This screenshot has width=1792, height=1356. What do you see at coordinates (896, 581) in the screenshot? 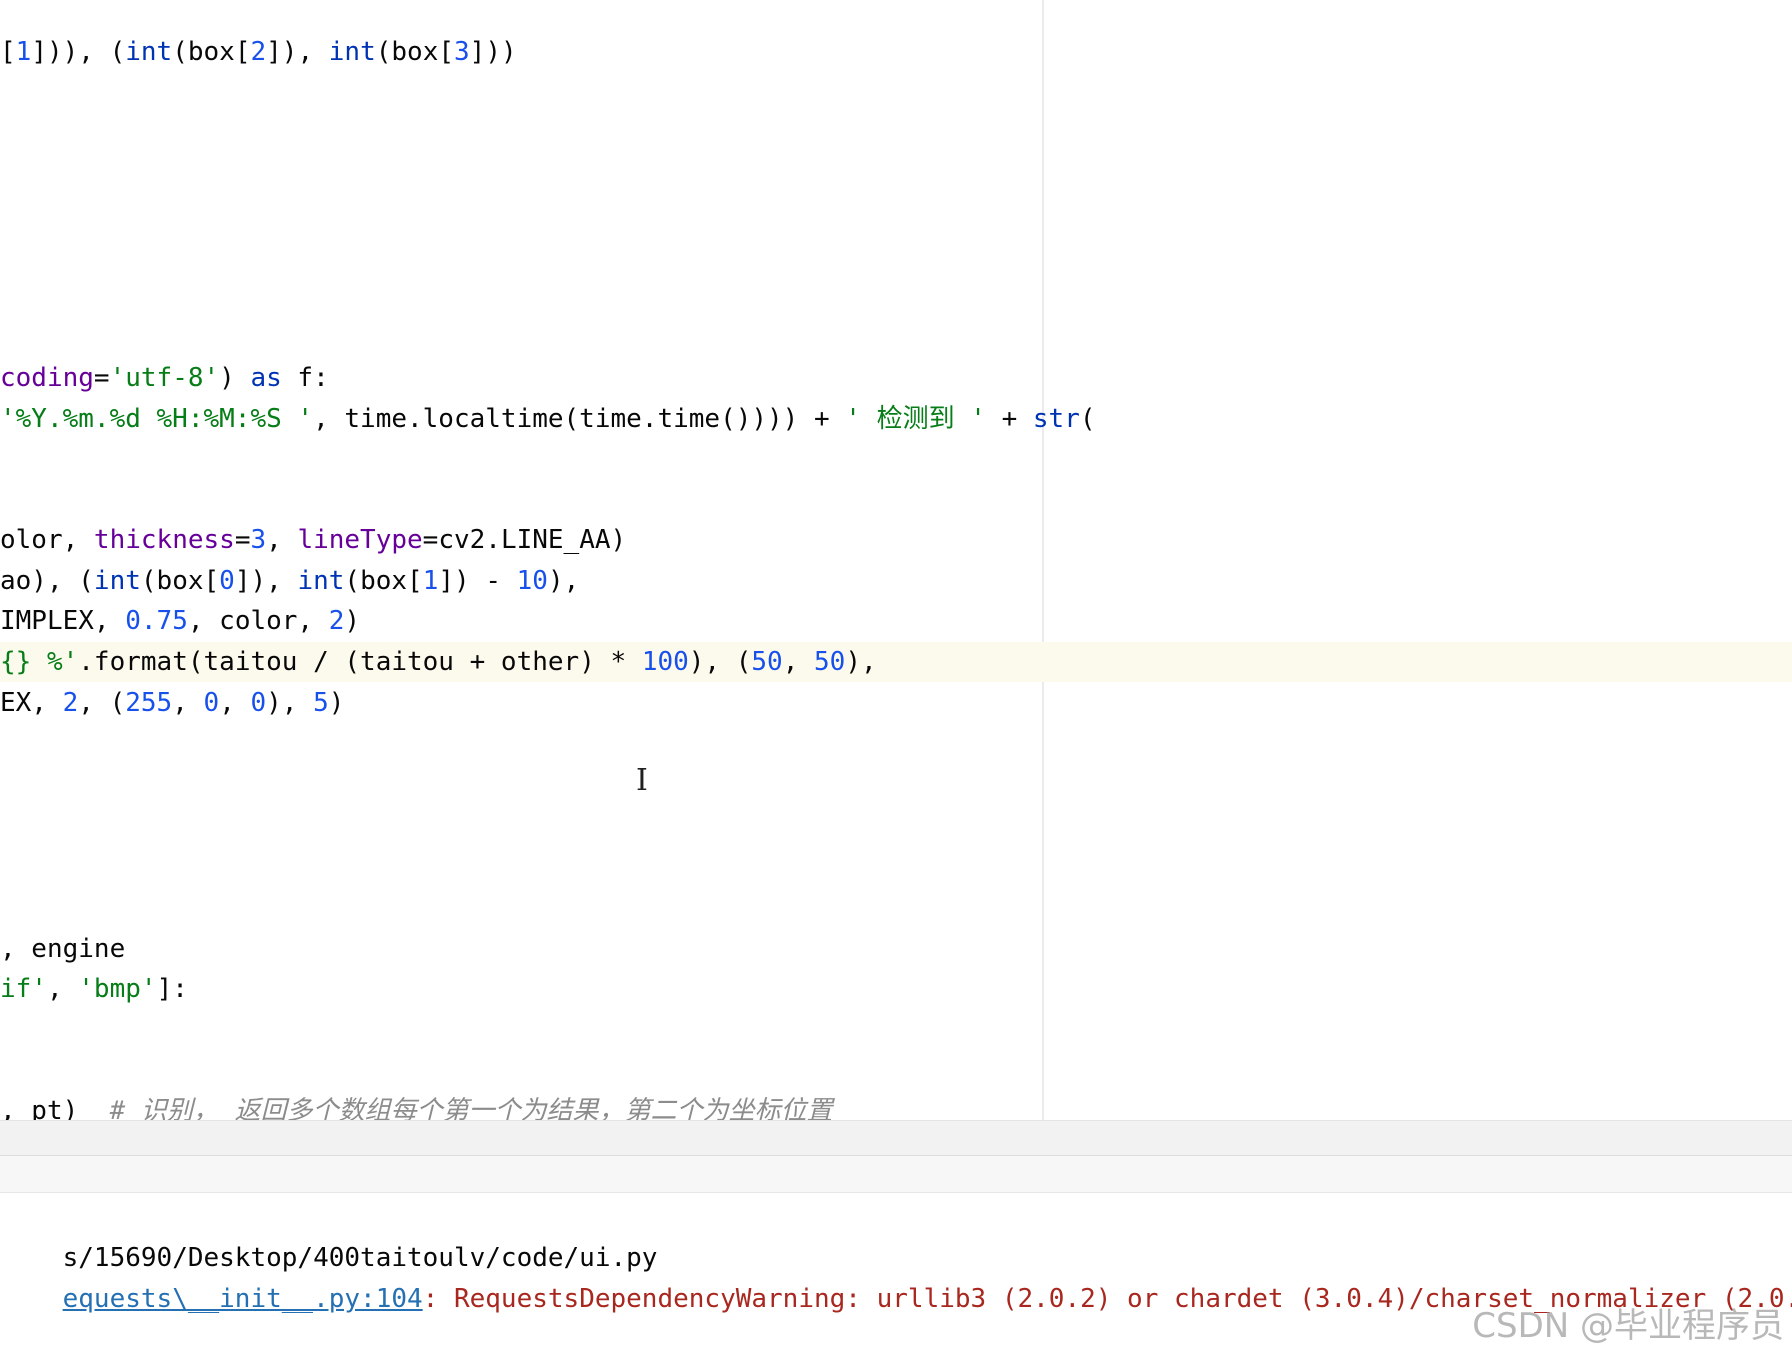
I see `code-line: ao), (int(box[0]), int(box[1]) - 10),` at bounding box center [896, 581].